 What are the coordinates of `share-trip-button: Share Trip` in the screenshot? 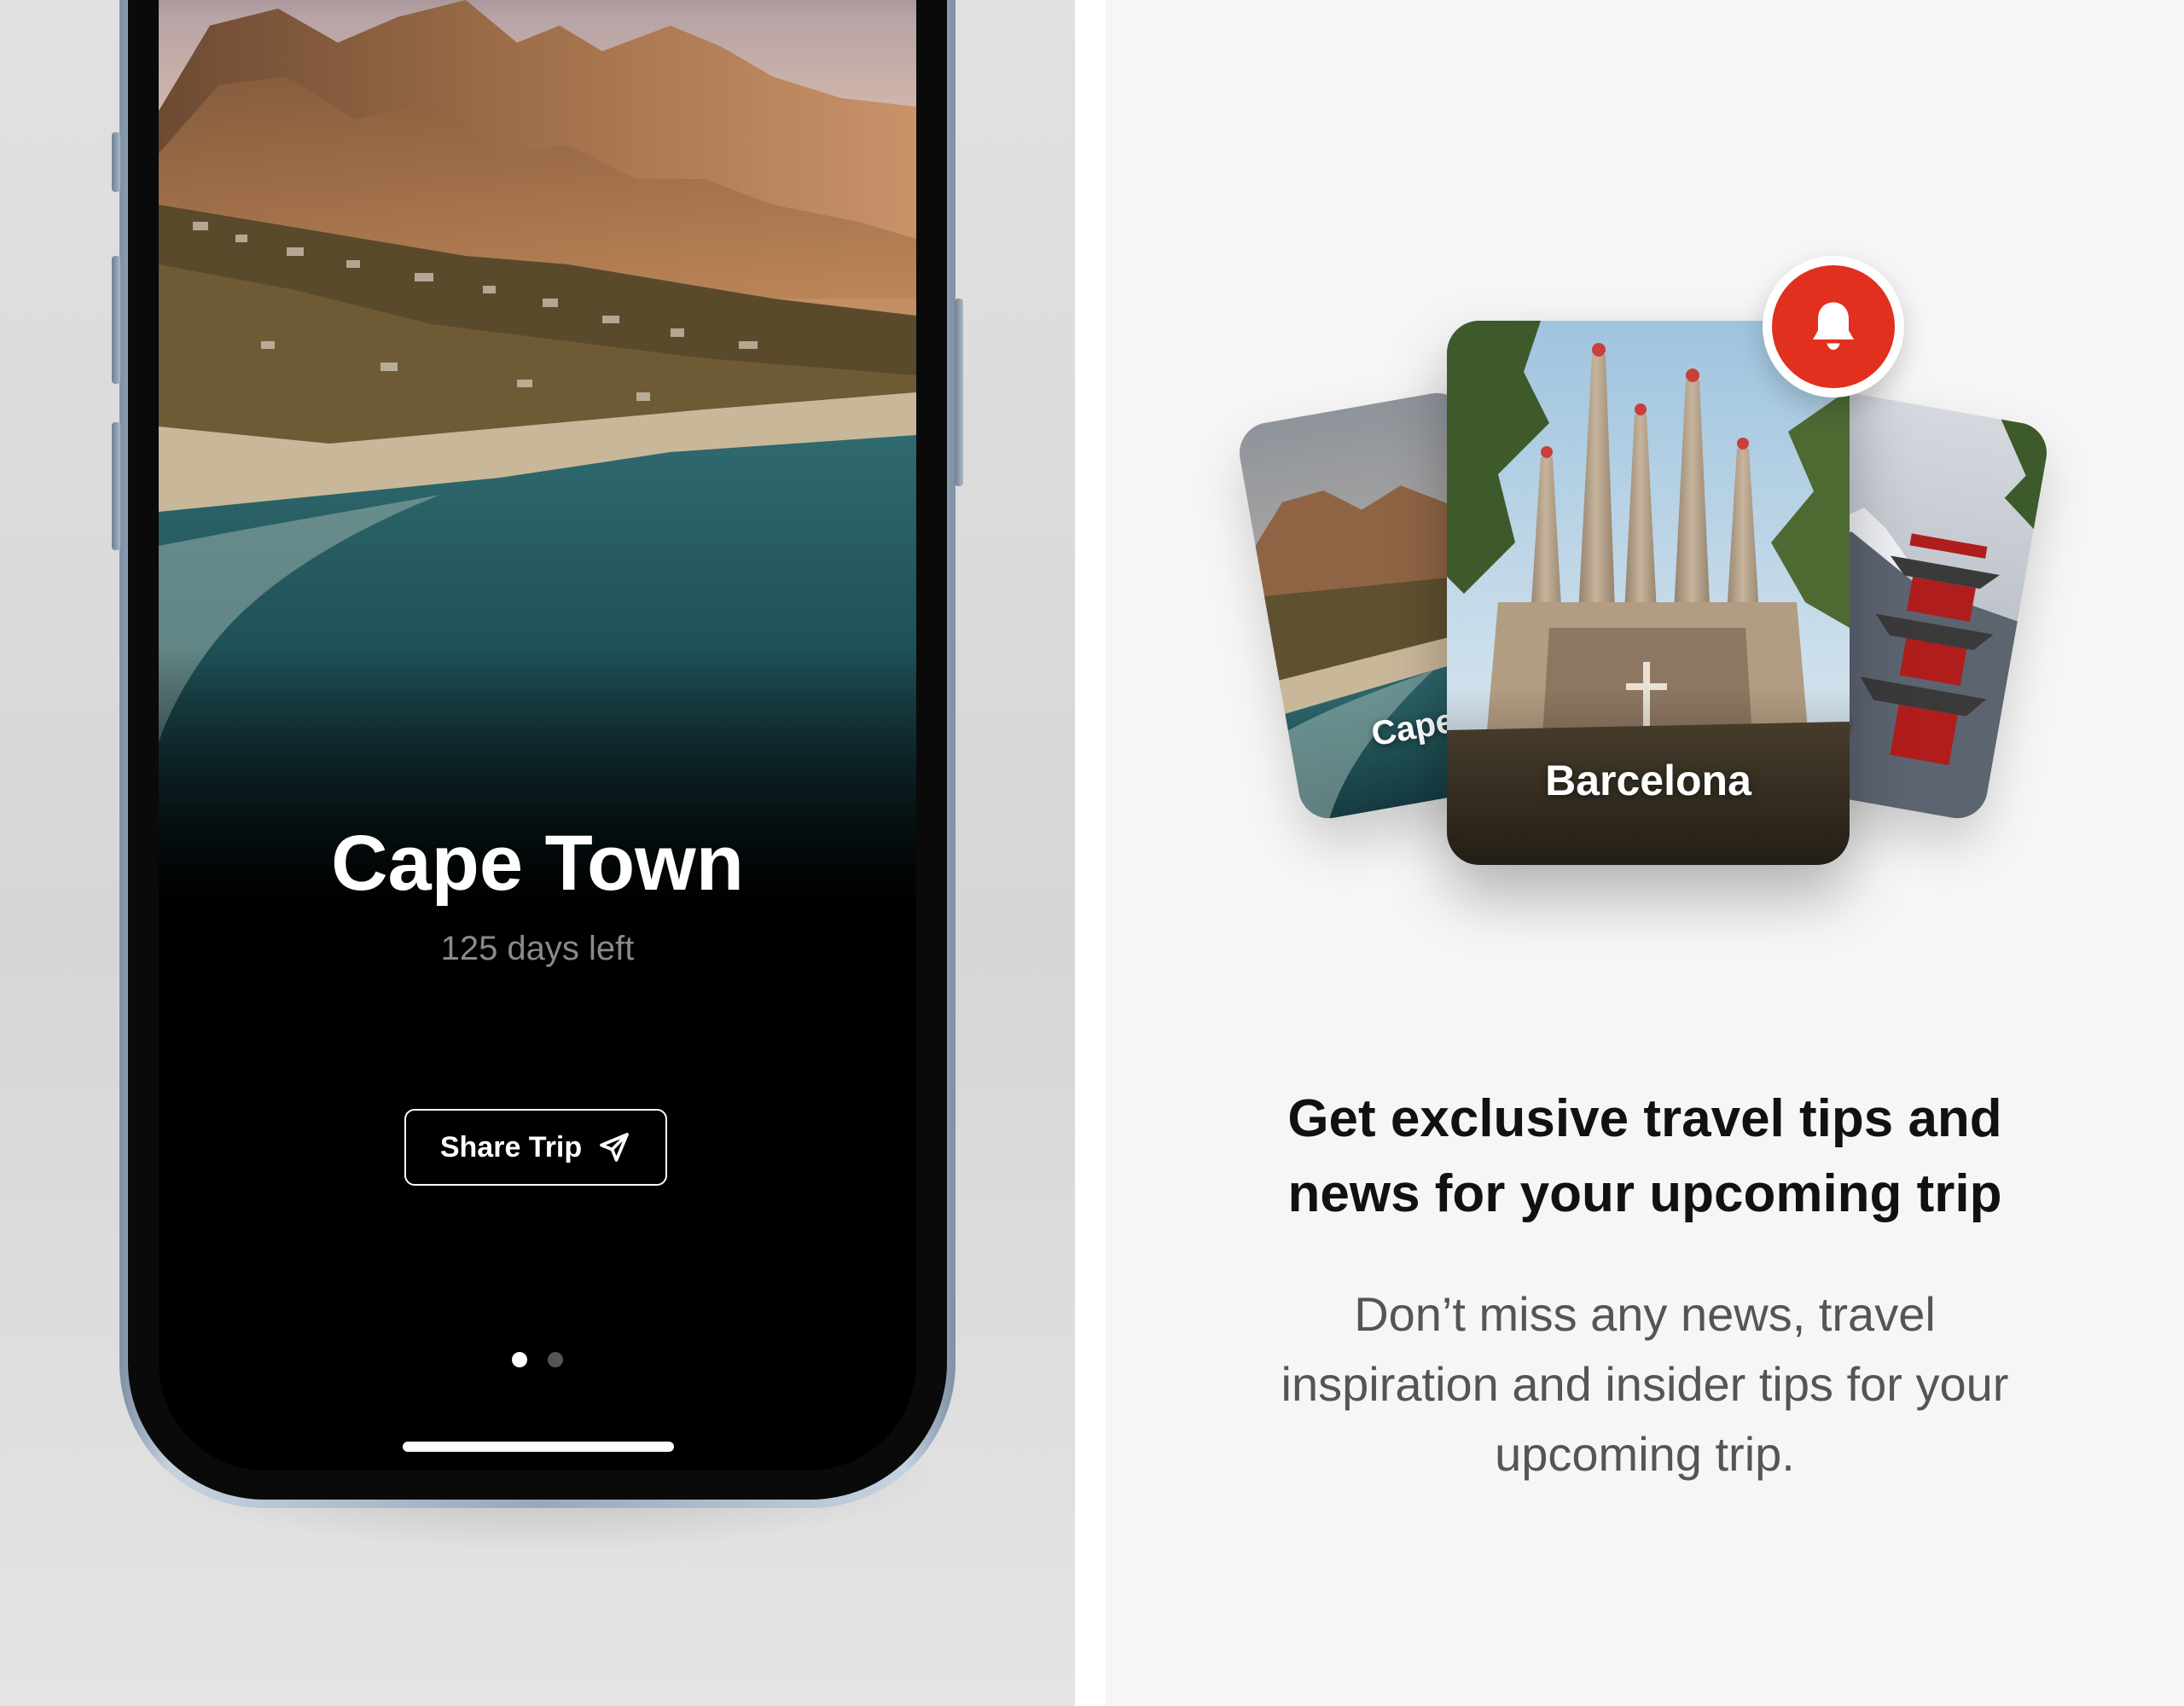 It's located at (535, 1147).